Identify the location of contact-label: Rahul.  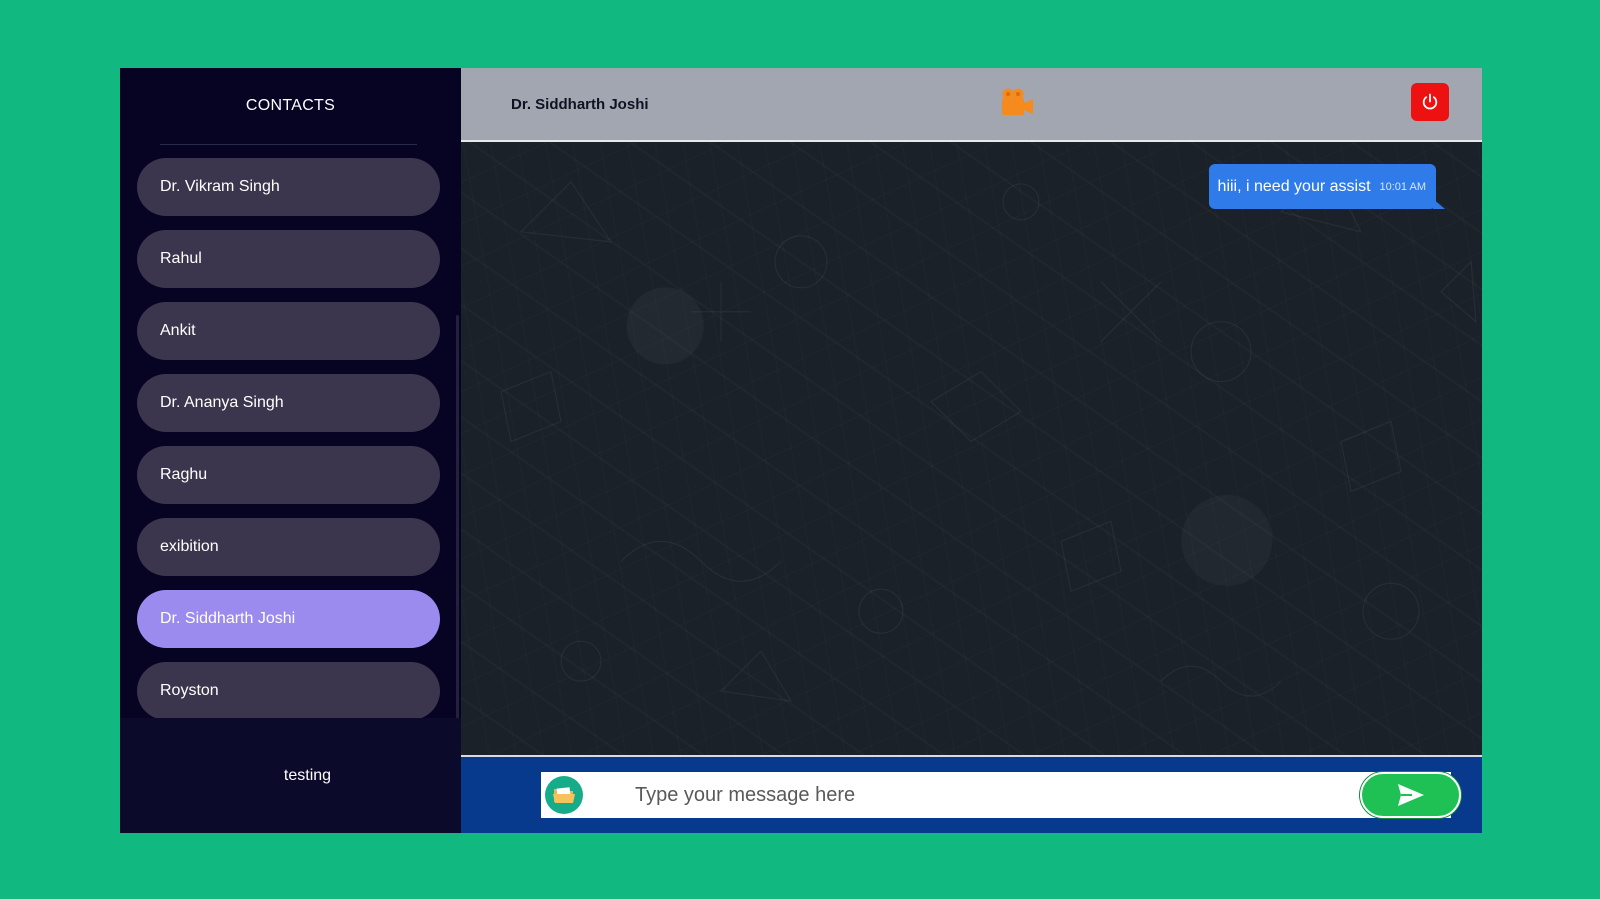
(181, 258).